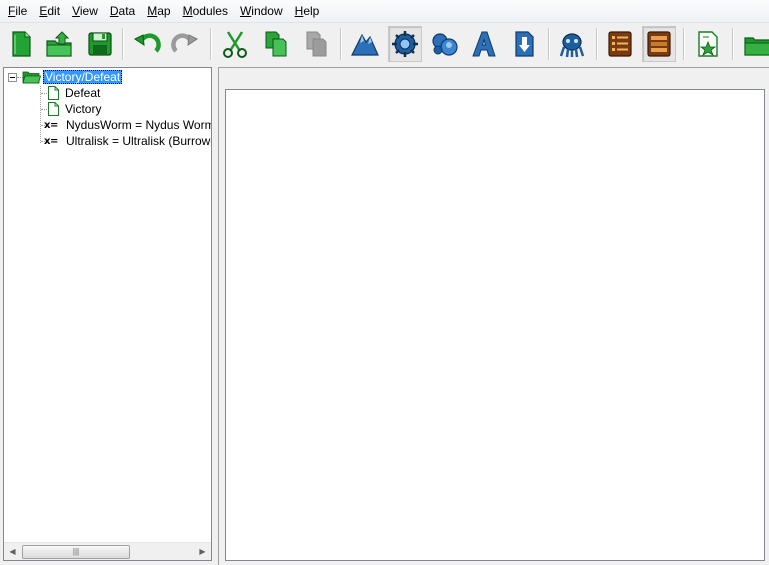  I want to click on menu-data: Data, so click(122, 11).